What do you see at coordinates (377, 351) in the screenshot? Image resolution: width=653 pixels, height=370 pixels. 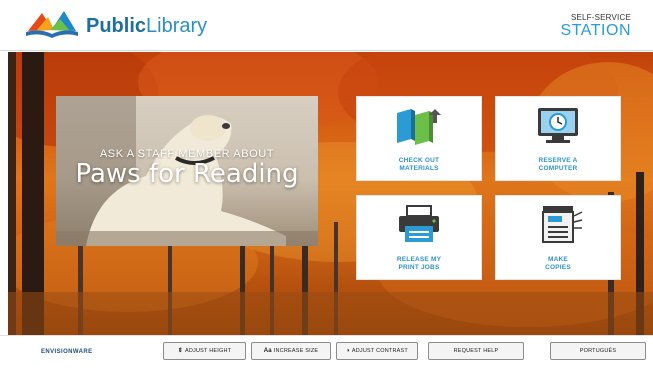 I see `adjust-contrast-button: ◑ ADJUST CONTRAST` at bounding box center [377, 351].